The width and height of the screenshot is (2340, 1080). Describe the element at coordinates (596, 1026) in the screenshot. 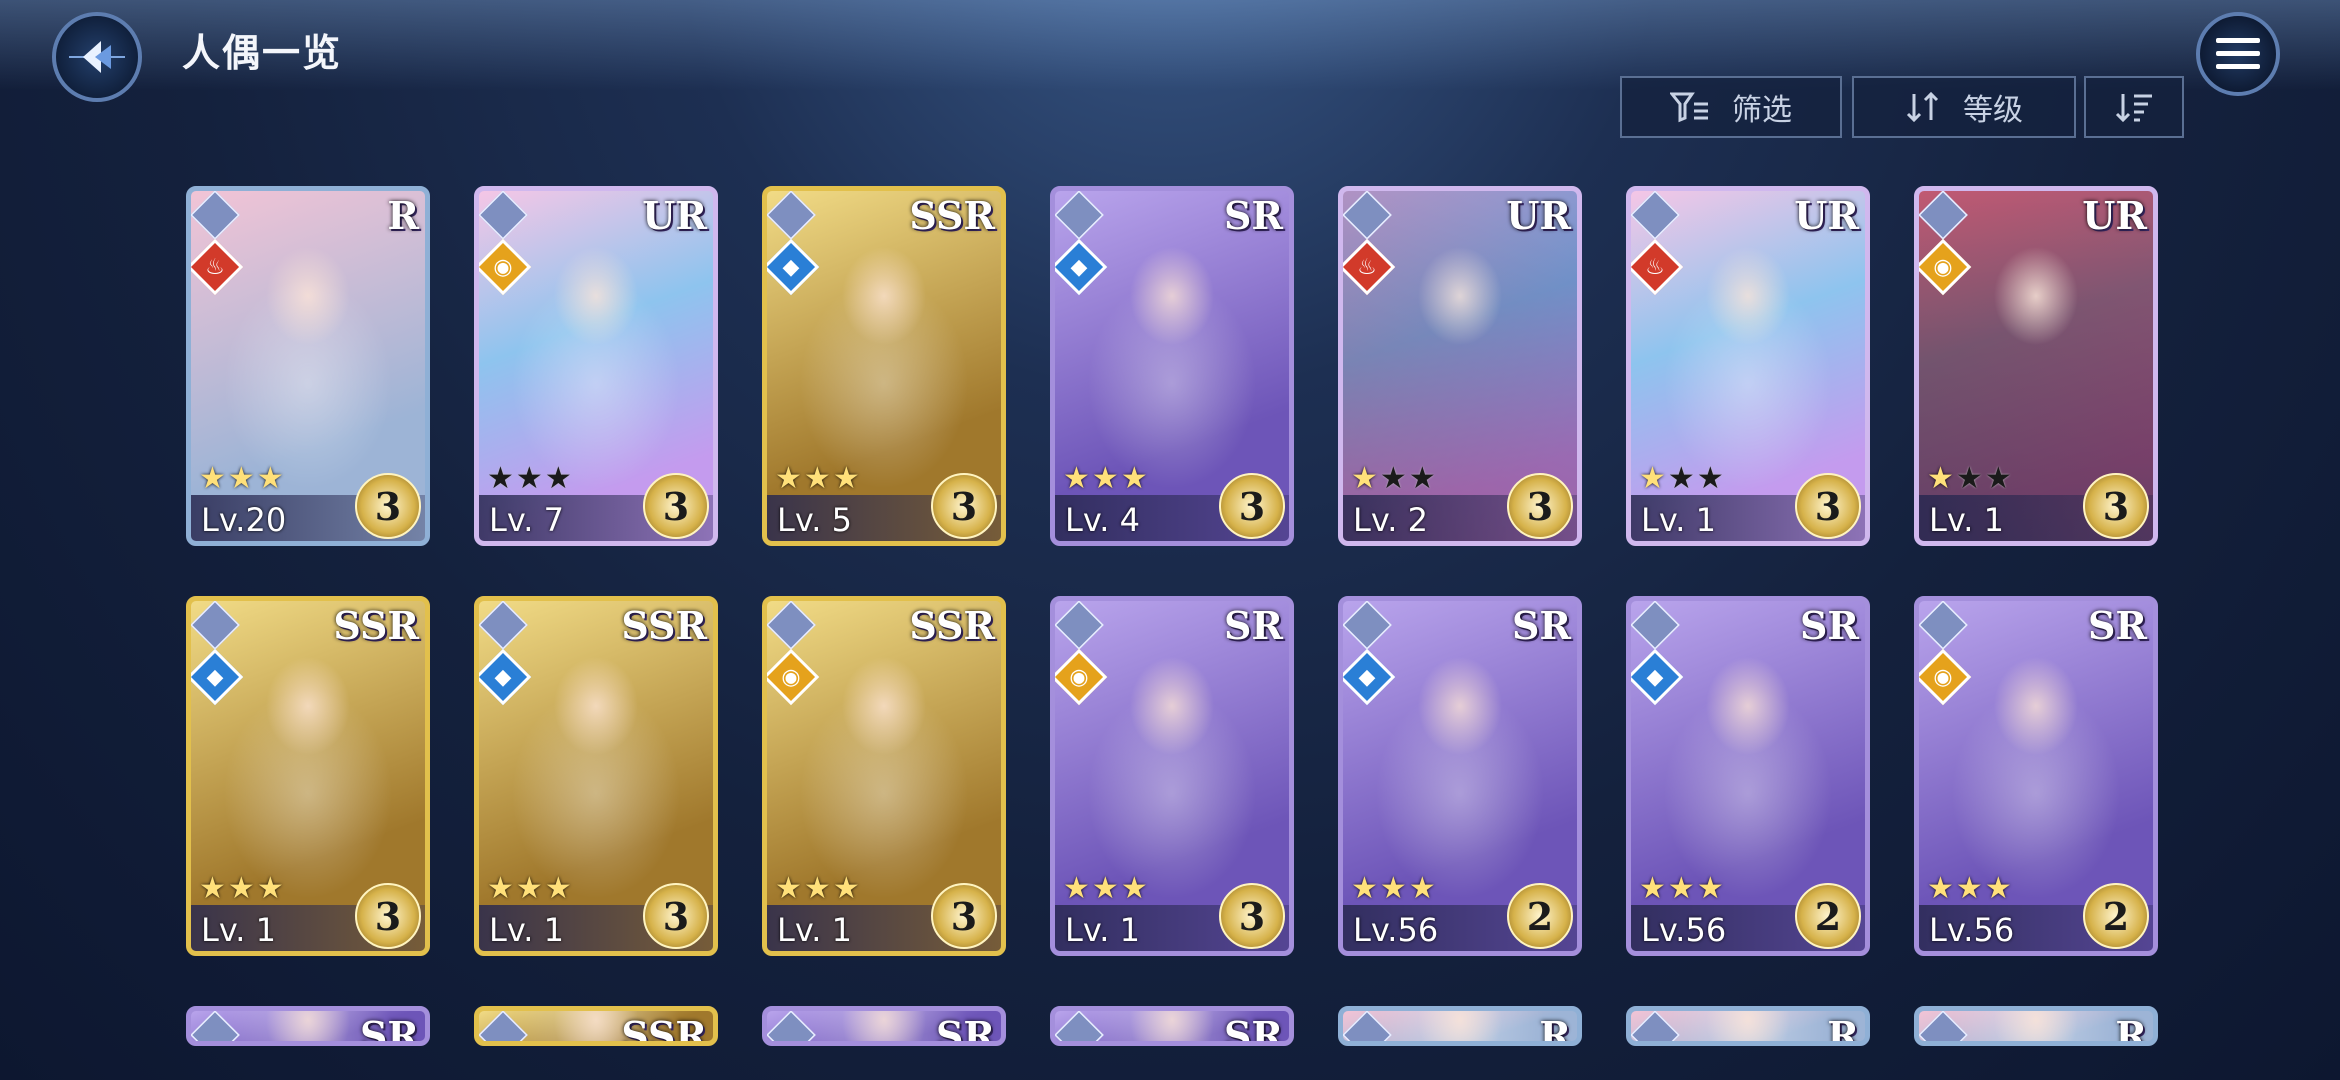

I see `doll-card: SSR` at that location.